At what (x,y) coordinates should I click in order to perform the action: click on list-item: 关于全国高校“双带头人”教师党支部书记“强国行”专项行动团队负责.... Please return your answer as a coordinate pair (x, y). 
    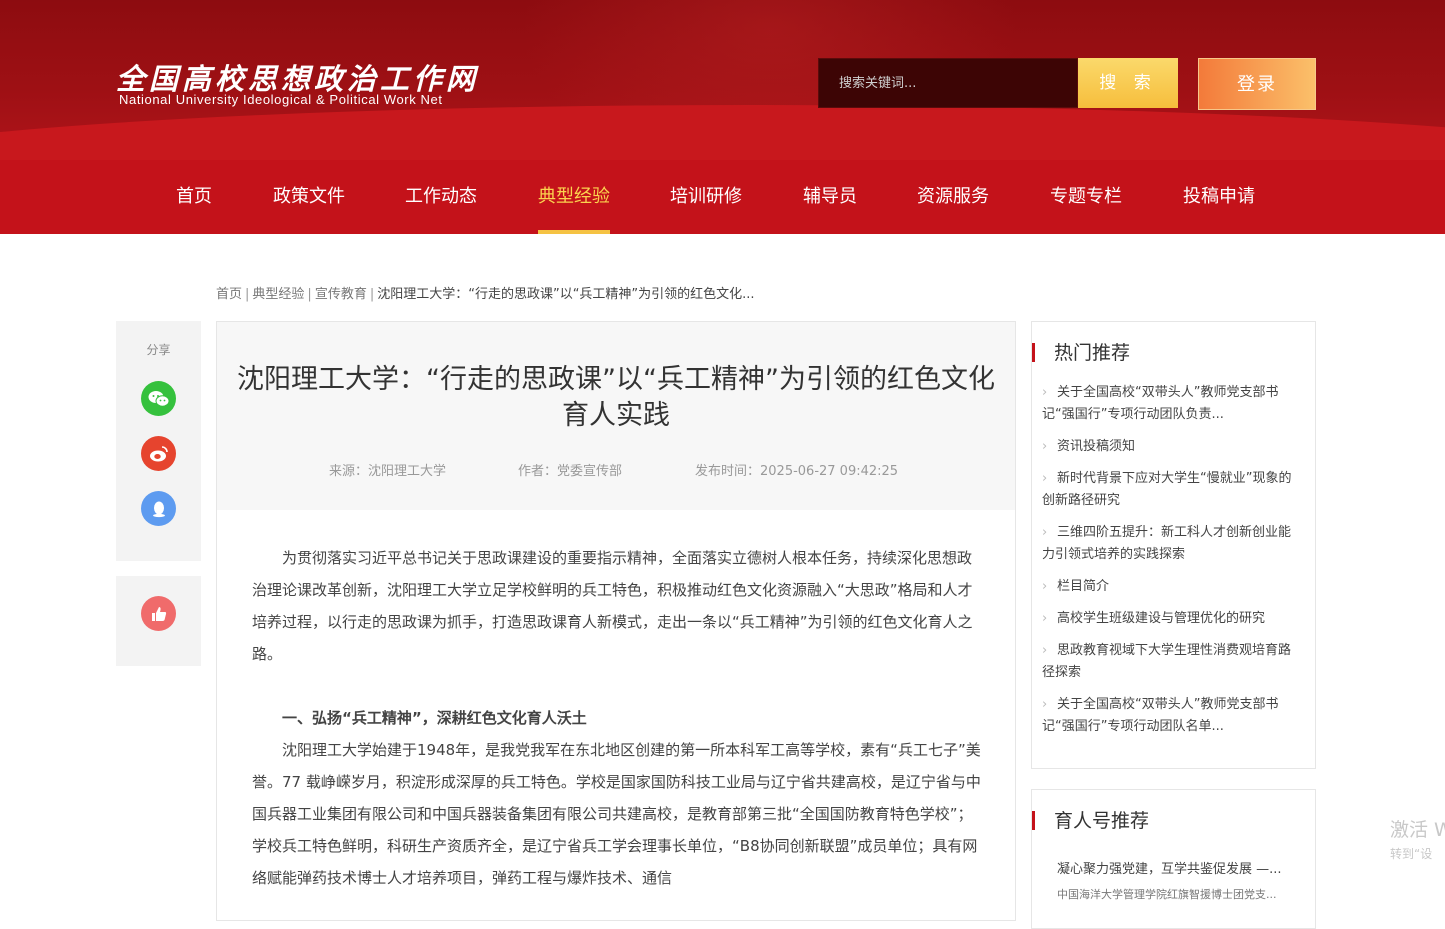
    Looking at the image, I should click on (1163, 404).